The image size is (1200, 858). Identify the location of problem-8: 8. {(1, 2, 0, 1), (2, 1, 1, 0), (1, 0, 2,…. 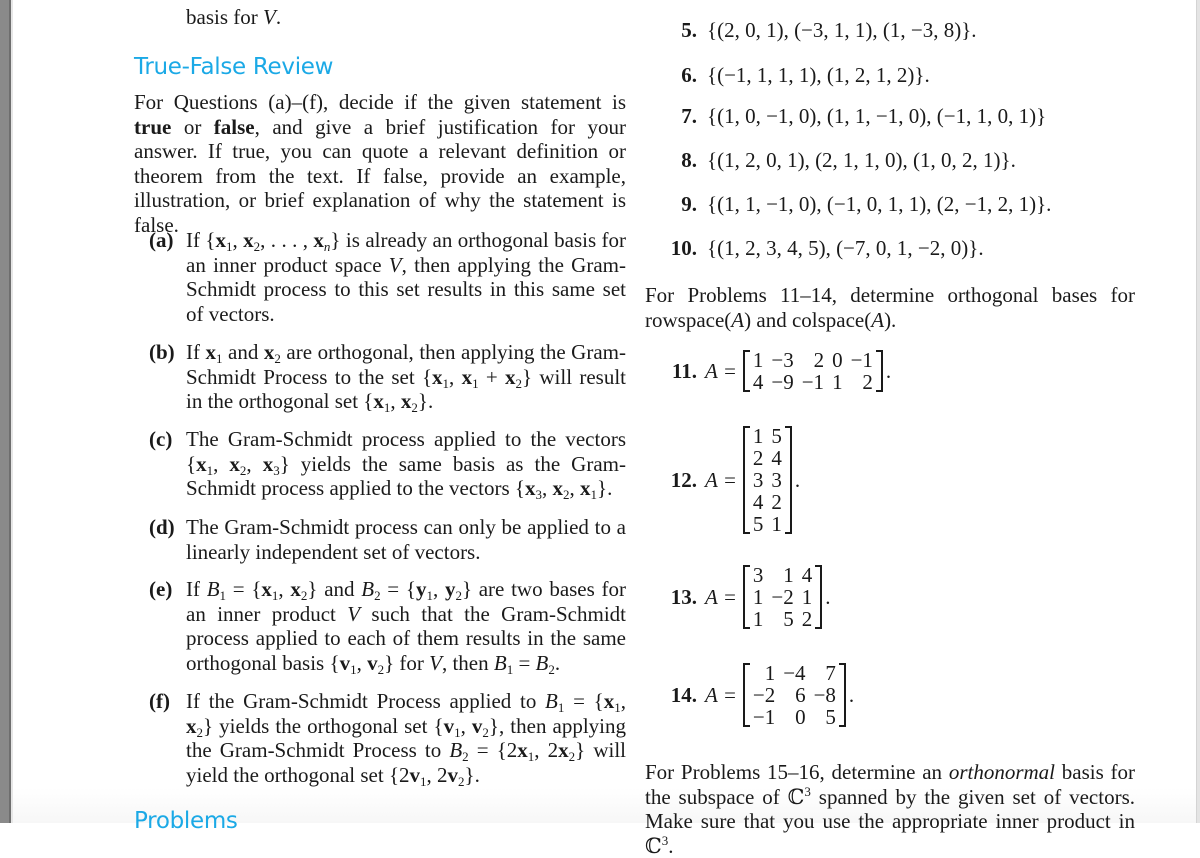
(848, 160).